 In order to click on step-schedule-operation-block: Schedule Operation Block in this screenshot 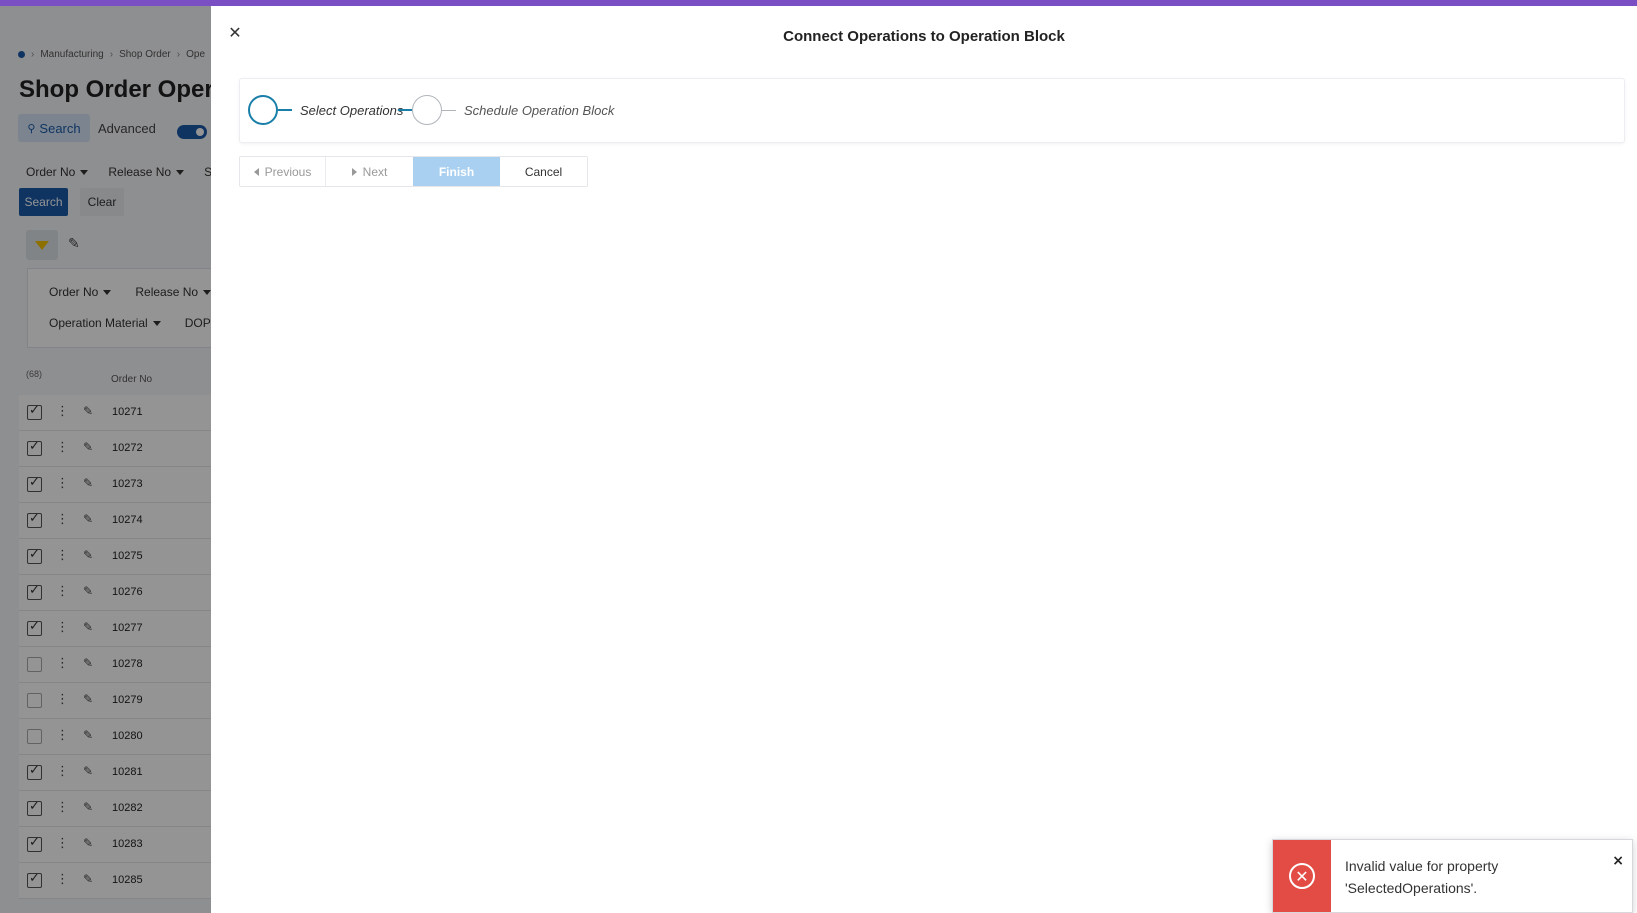, I will do `click(506, 110)`.